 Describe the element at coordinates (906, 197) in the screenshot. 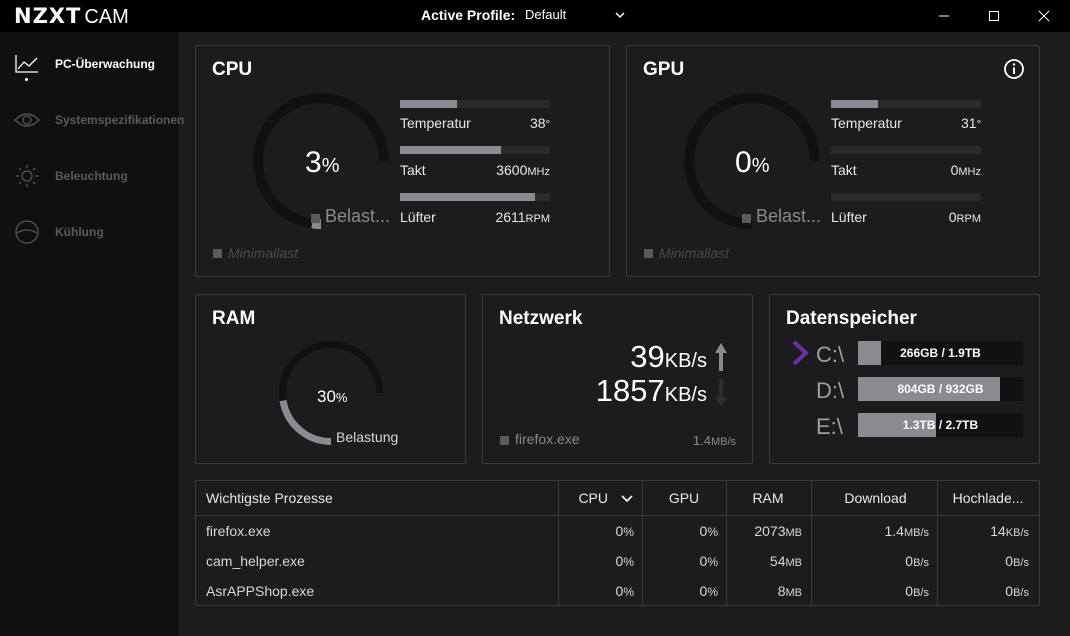

I see `gpu-fan-bar` at that location.